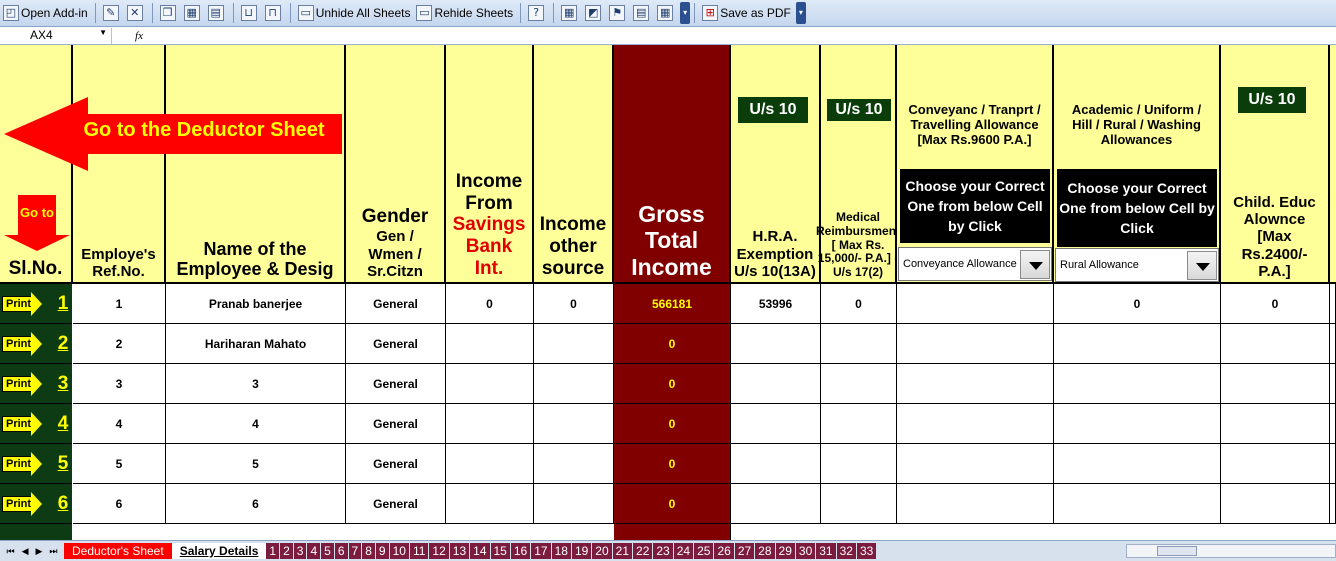 The image size is (1336, 561). Describe the element at coordinates (256, 464) in the screenshot. I see `cell-name: 5` at that location.